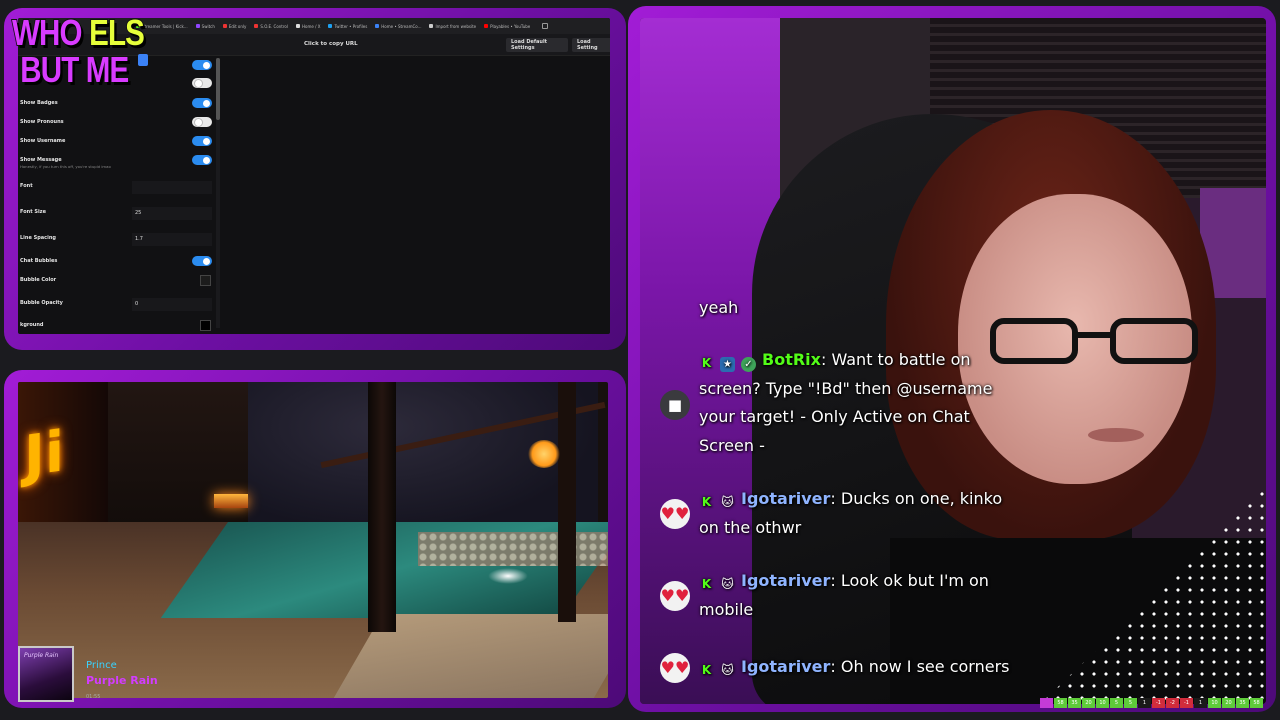 This screenshot has width=1280, height=720. Describe the element at coordinates (118, 188) in the screenshot. I see `setting-row-font: Font` at that location.